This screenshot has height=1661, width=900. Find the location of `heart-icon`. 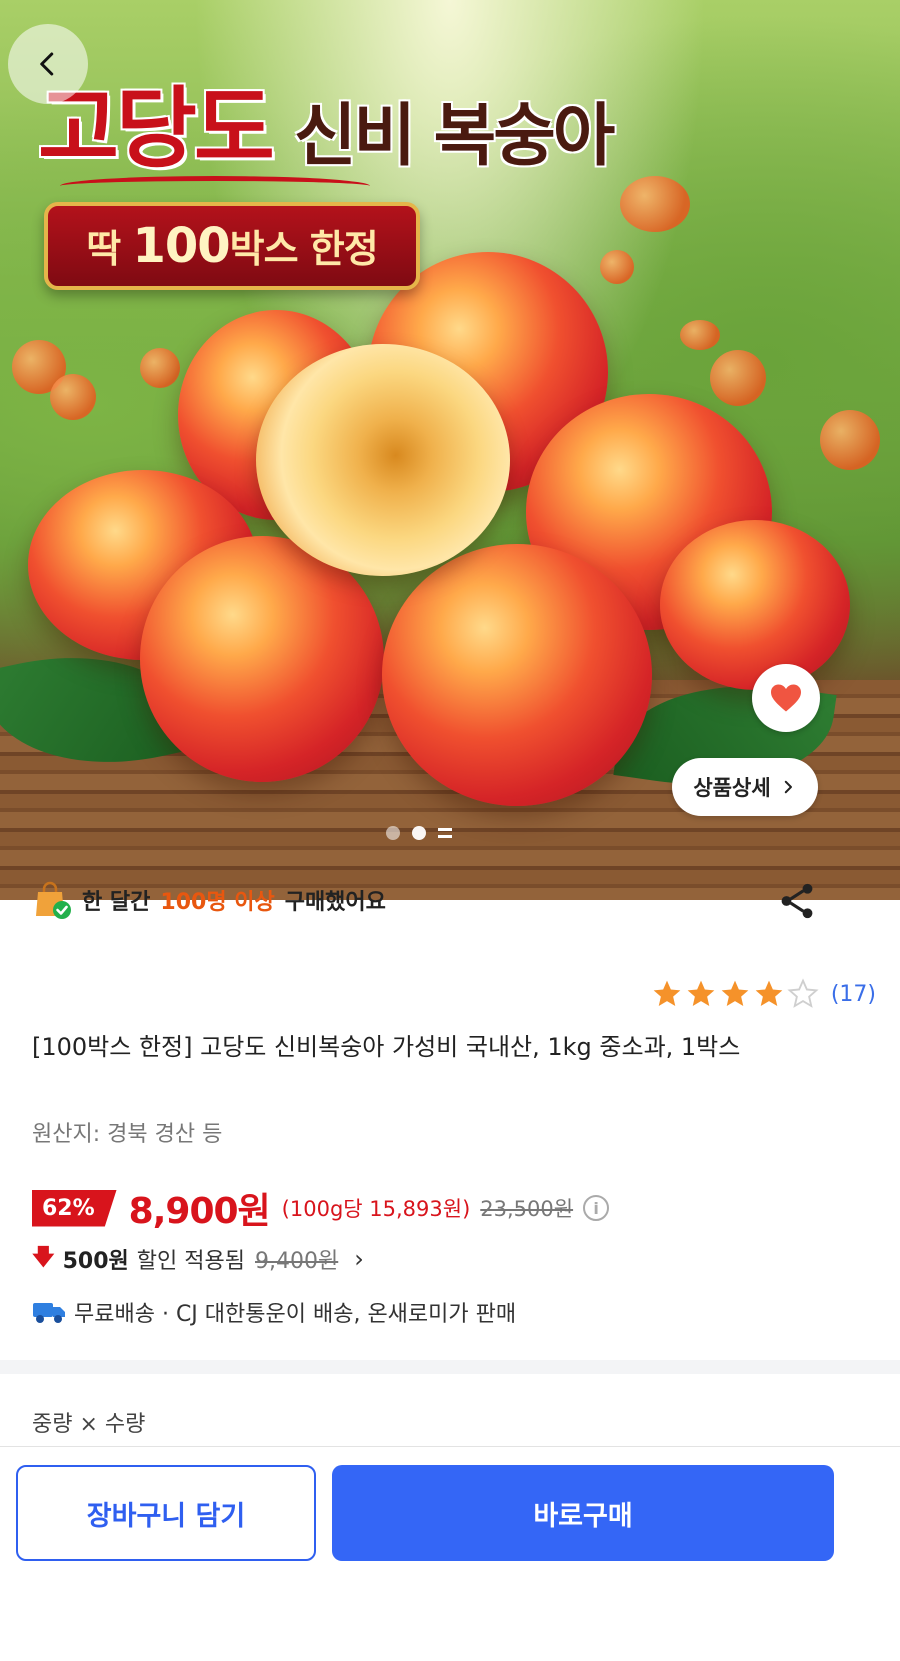

heart-icon is located at coordinates (786, 698).